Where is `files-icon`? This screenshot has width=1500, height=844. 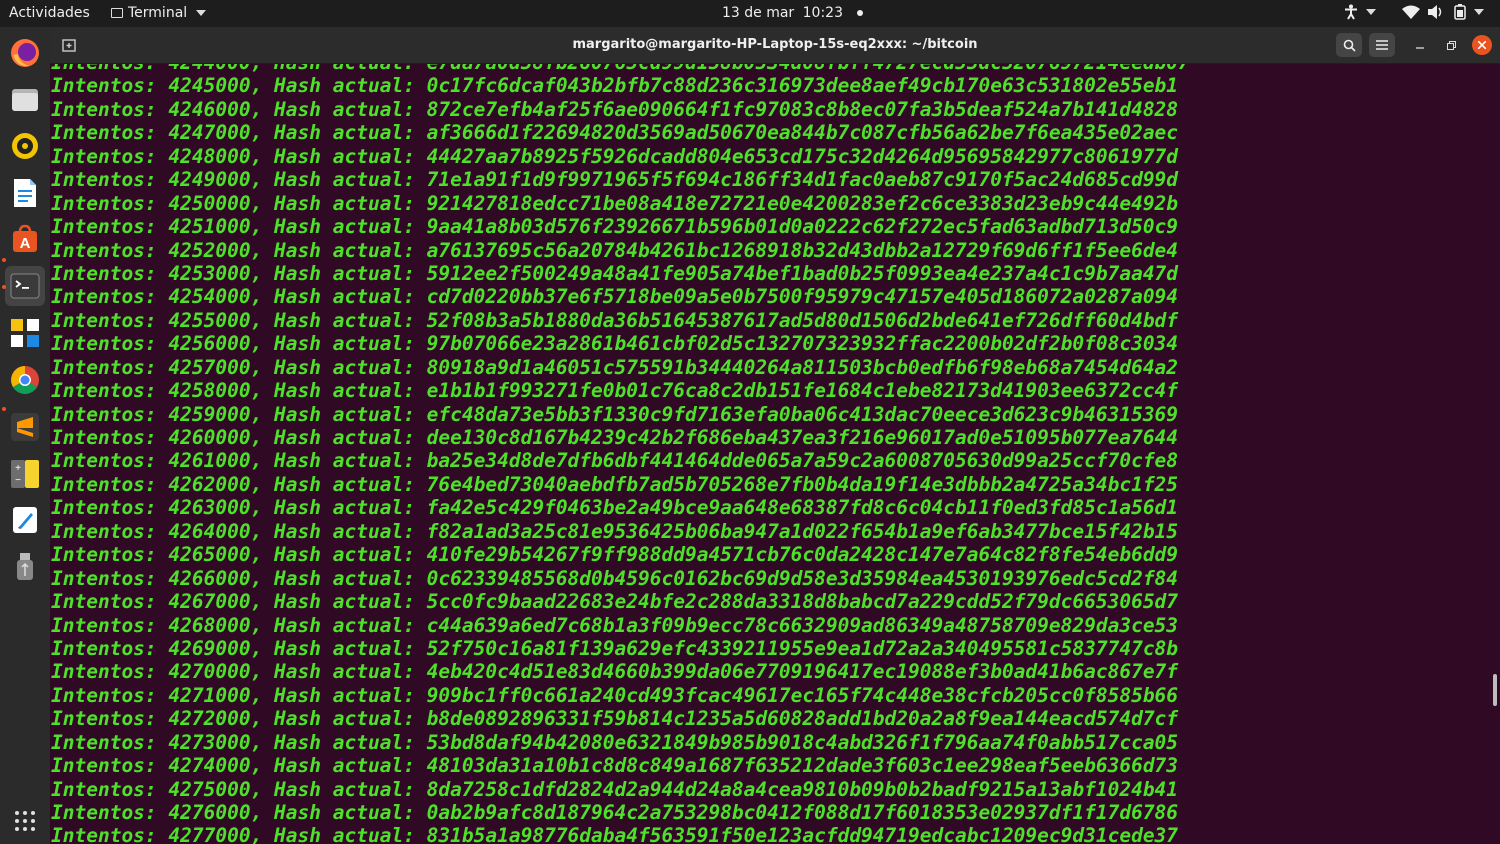
files-icon is located at coordinates (25, 100).